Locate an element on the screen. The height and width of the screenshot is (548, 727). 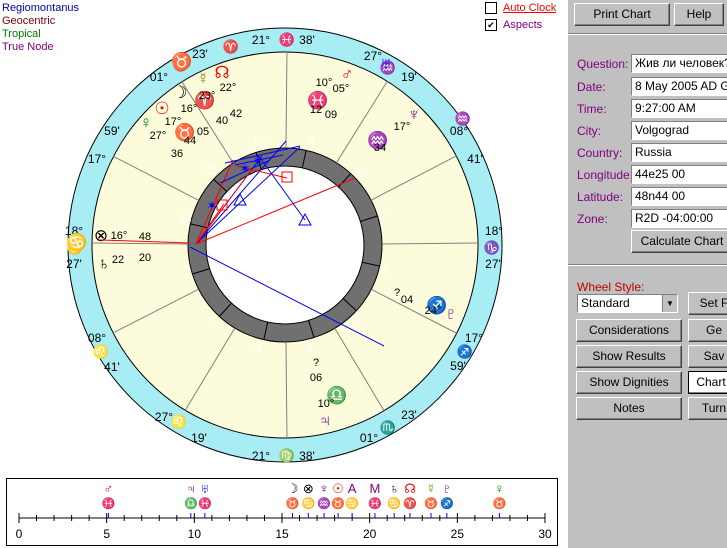
strip-tick-label: 0 is located at coordinates (19, 534).